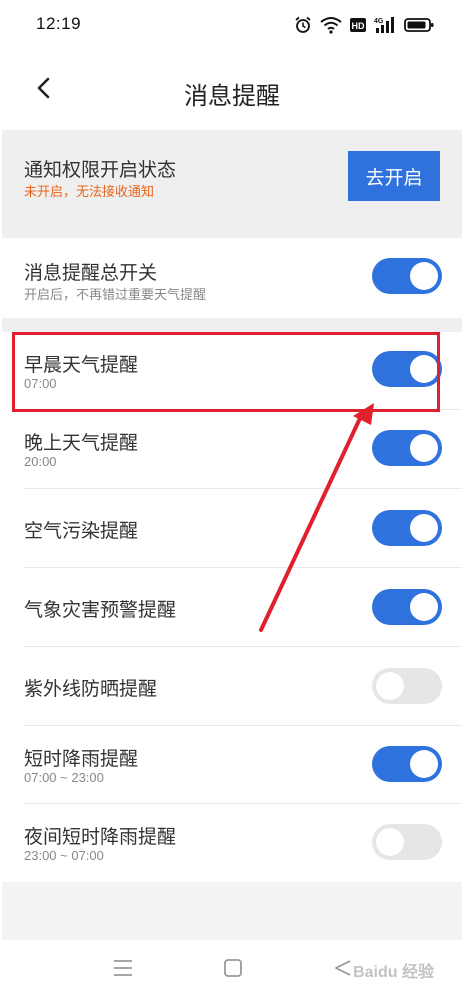  Describe the element at coordinates (407, 607) in the screenshot. I see `disaster-warning-toggle` at that location.